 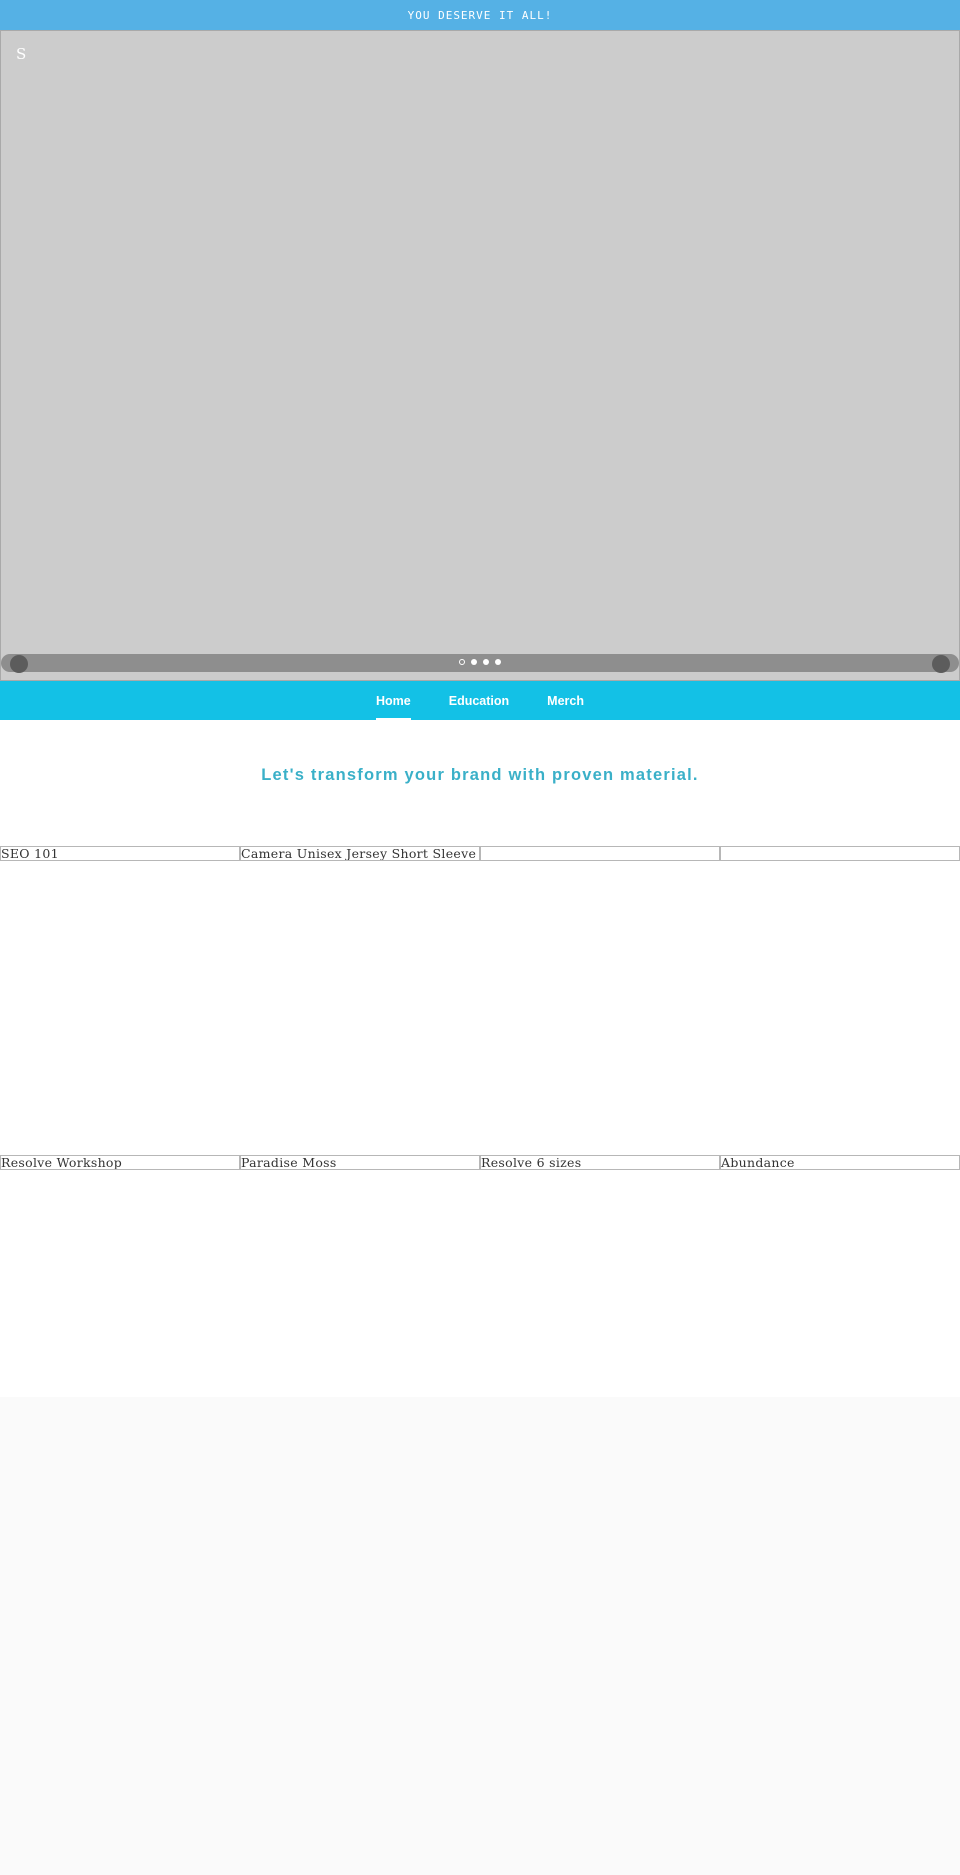 I want to click on slider-dots, so click(x=480, y=662).